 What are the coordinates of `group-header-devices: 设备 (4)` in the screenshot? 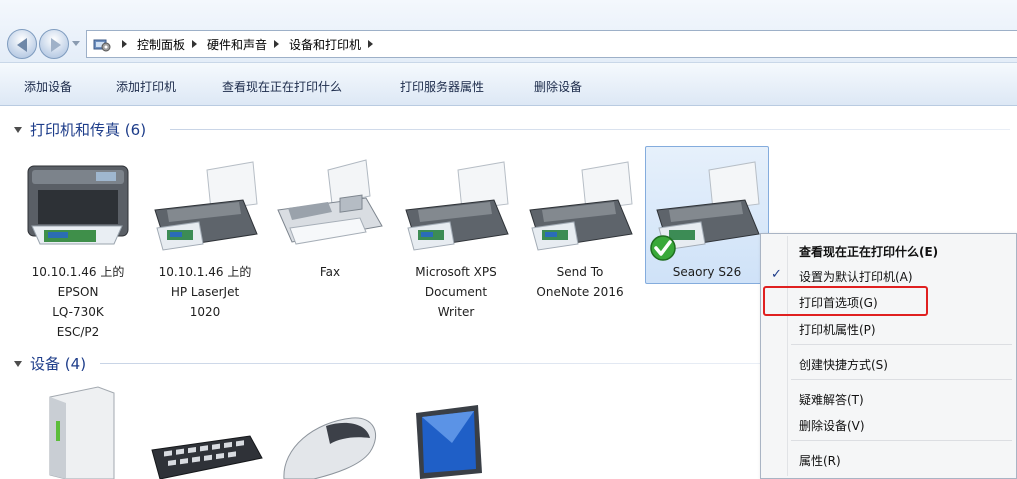 It's located at (50, 363).